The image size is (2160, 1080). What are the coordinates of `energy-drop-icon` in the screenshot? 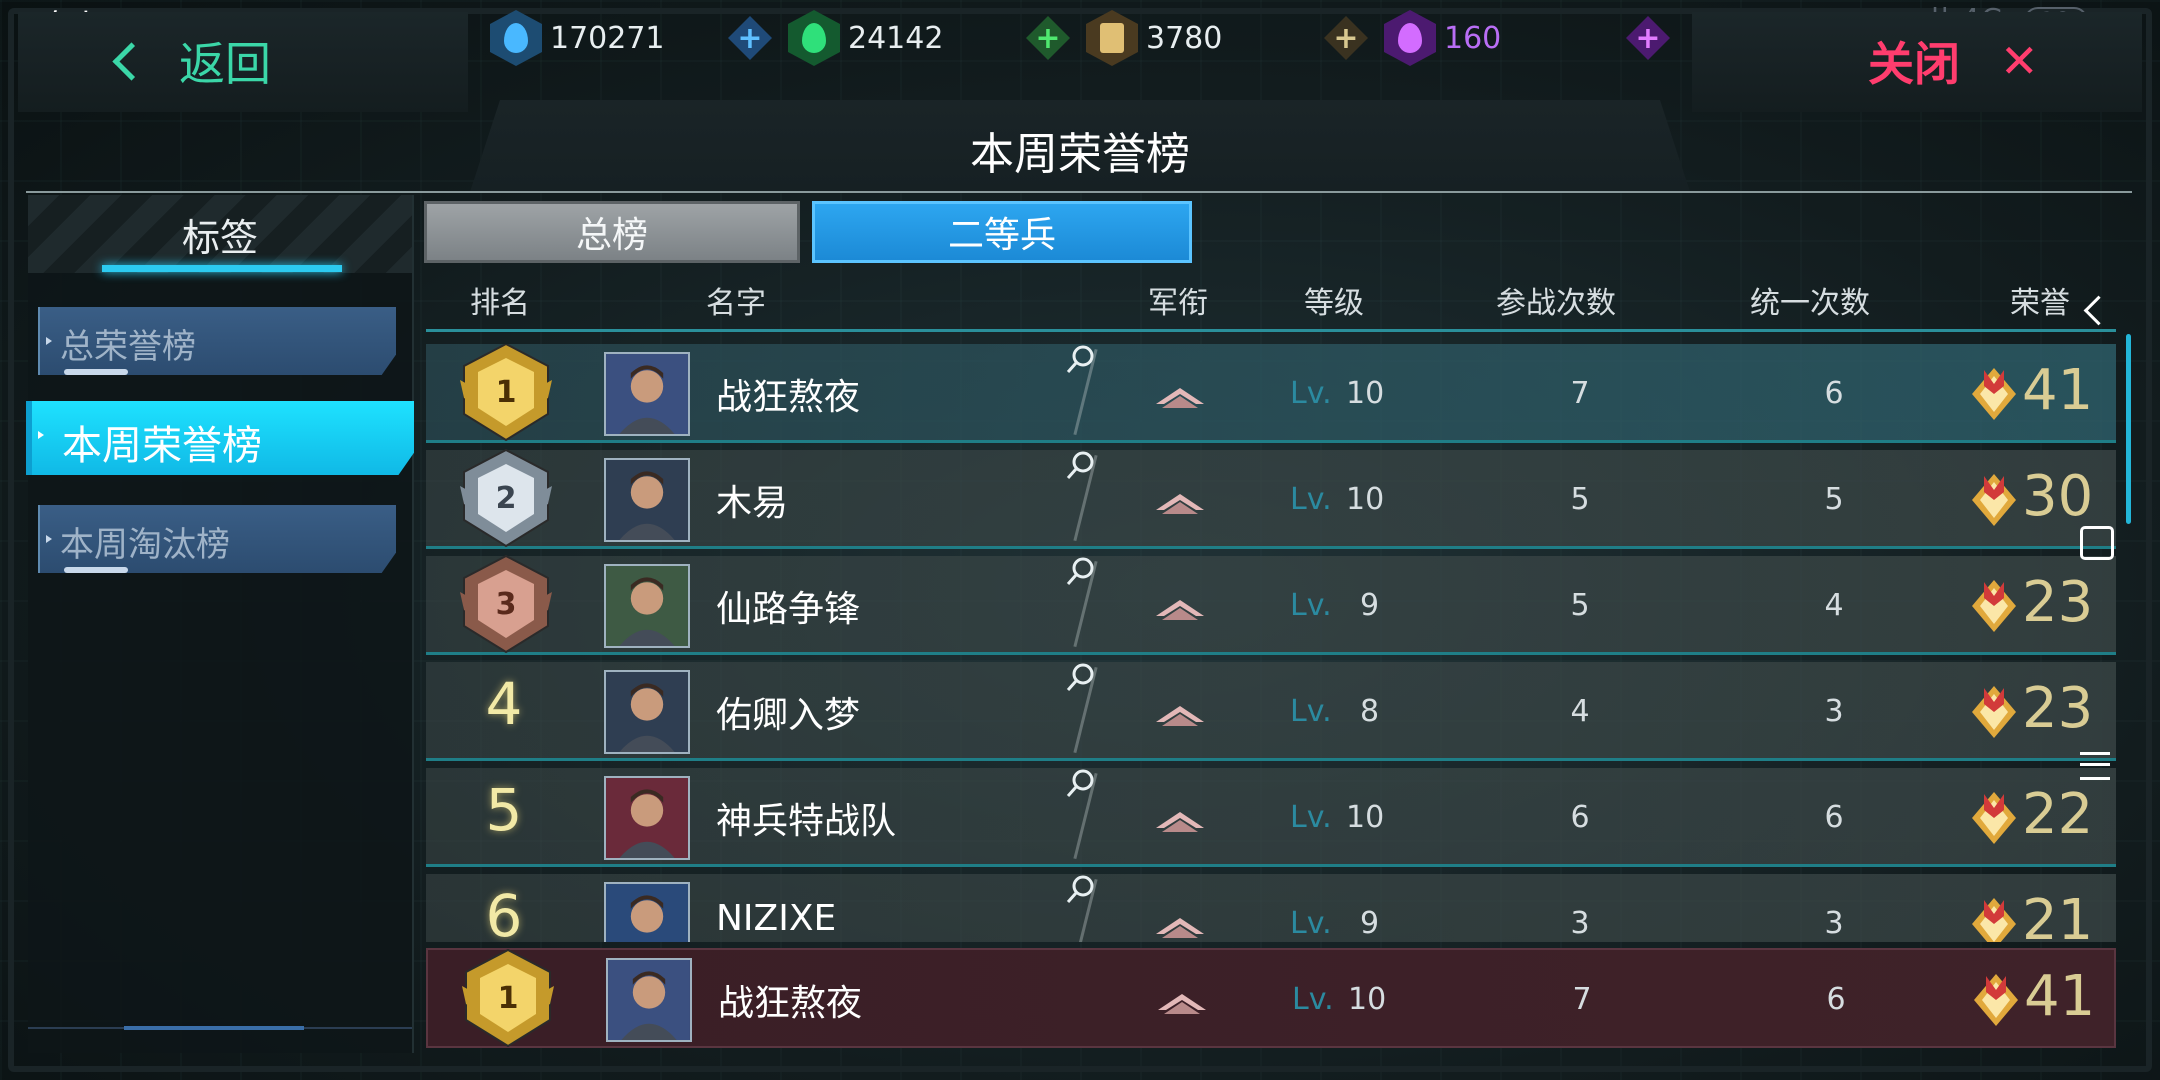 It's located at (814, 38).